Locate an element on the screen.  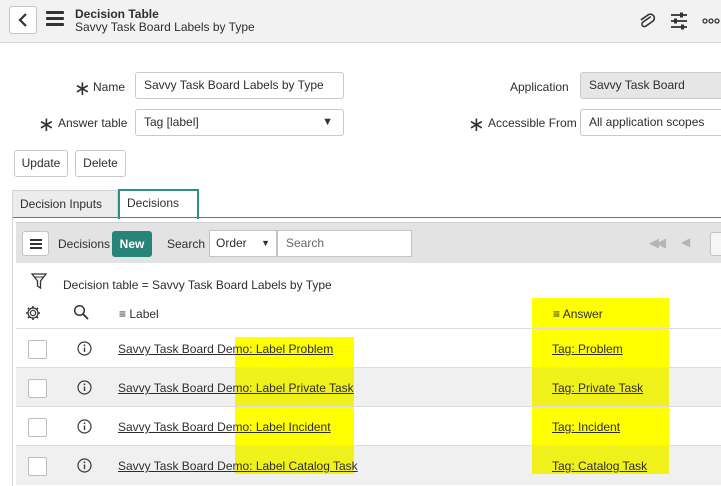
previous-page-icon: ◀ is located at coordinates (685, 242).